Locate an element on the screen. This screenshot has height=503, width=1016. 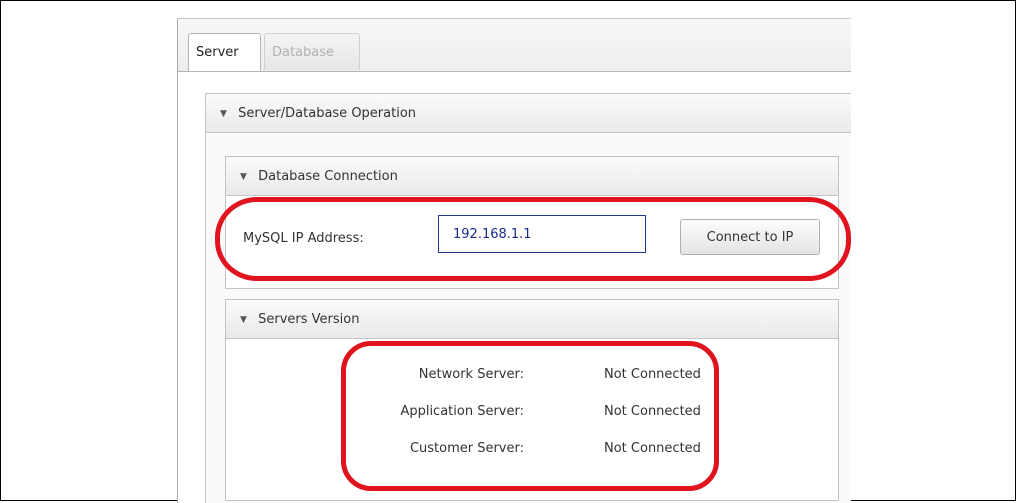
status-label: Application Server: is located at coordinates (462, 411).